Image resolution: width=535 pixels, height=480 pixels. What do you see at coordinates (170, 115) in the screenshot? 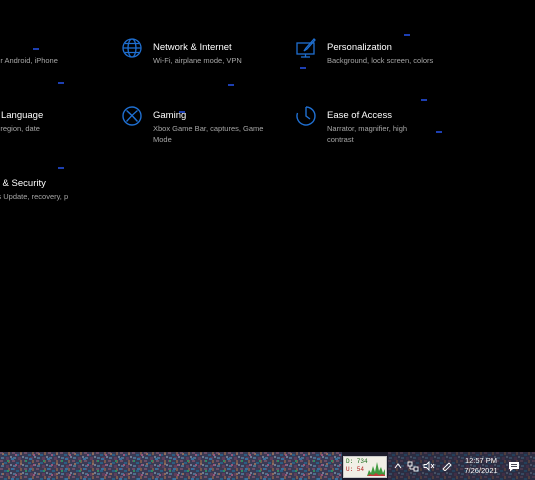
I see `tile-gaming-title: Gaming` at bounding box center [170, 115].